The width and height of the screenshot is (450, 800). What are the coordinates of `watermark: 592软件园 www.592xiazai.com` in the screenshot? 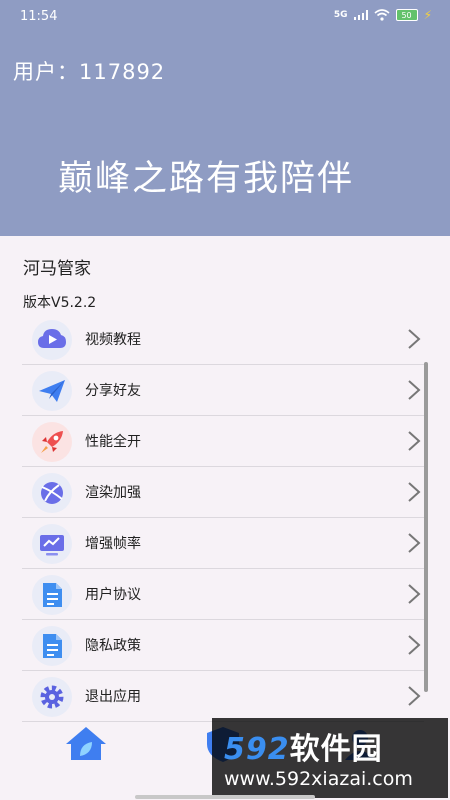 It's located at (330, 758).